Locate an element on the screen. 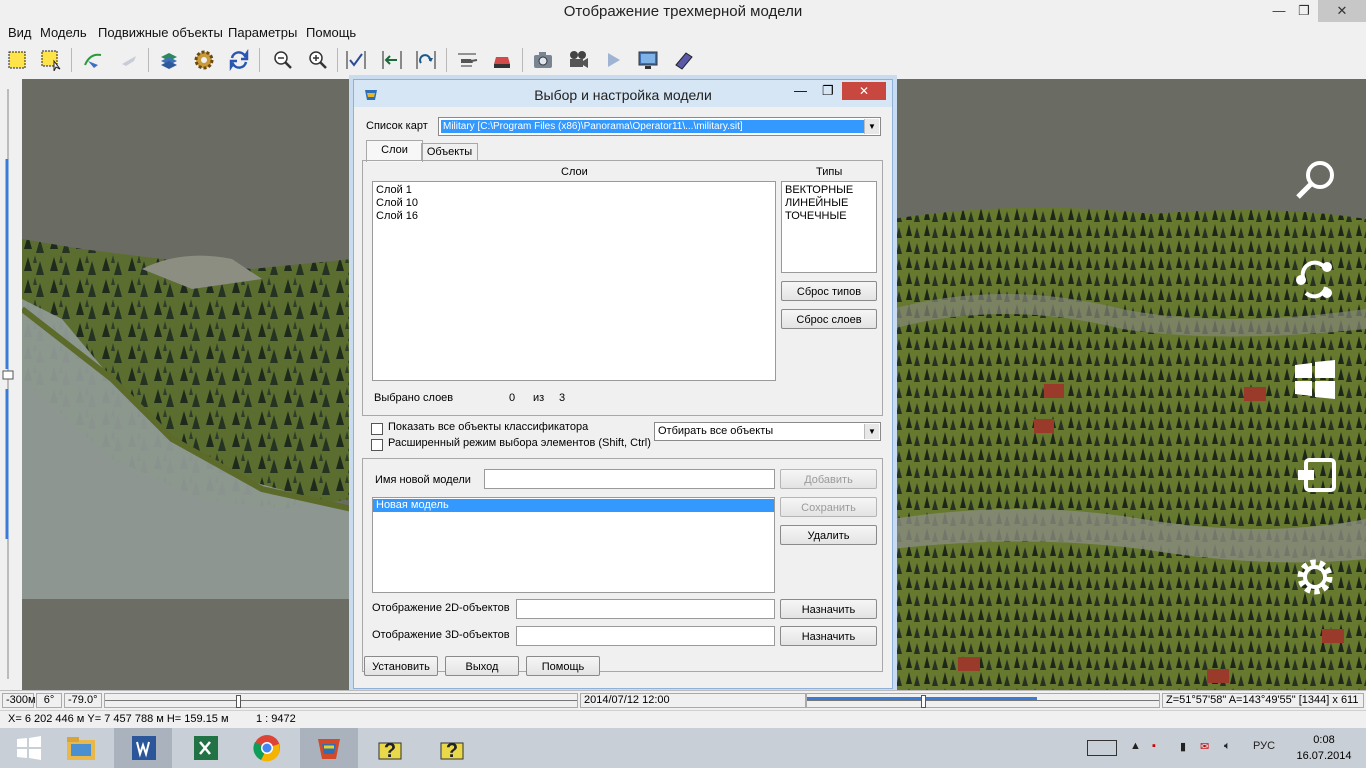 The width and height of the screenshot is (1366, 768). chrome-icon is located at coordinates (267, 748).